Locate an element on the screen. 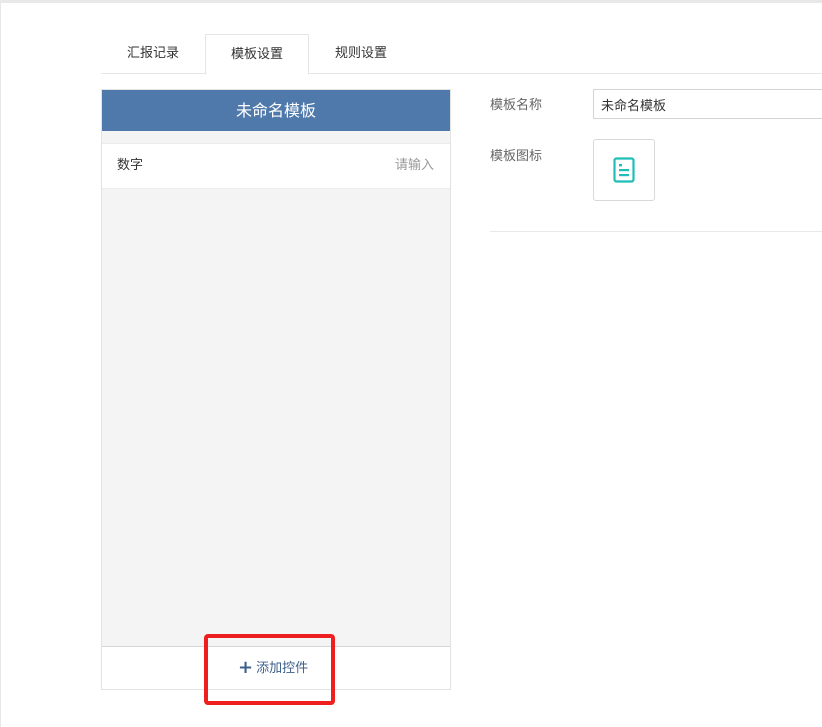  field-label: 数字 is located at coordinates (130, 165).